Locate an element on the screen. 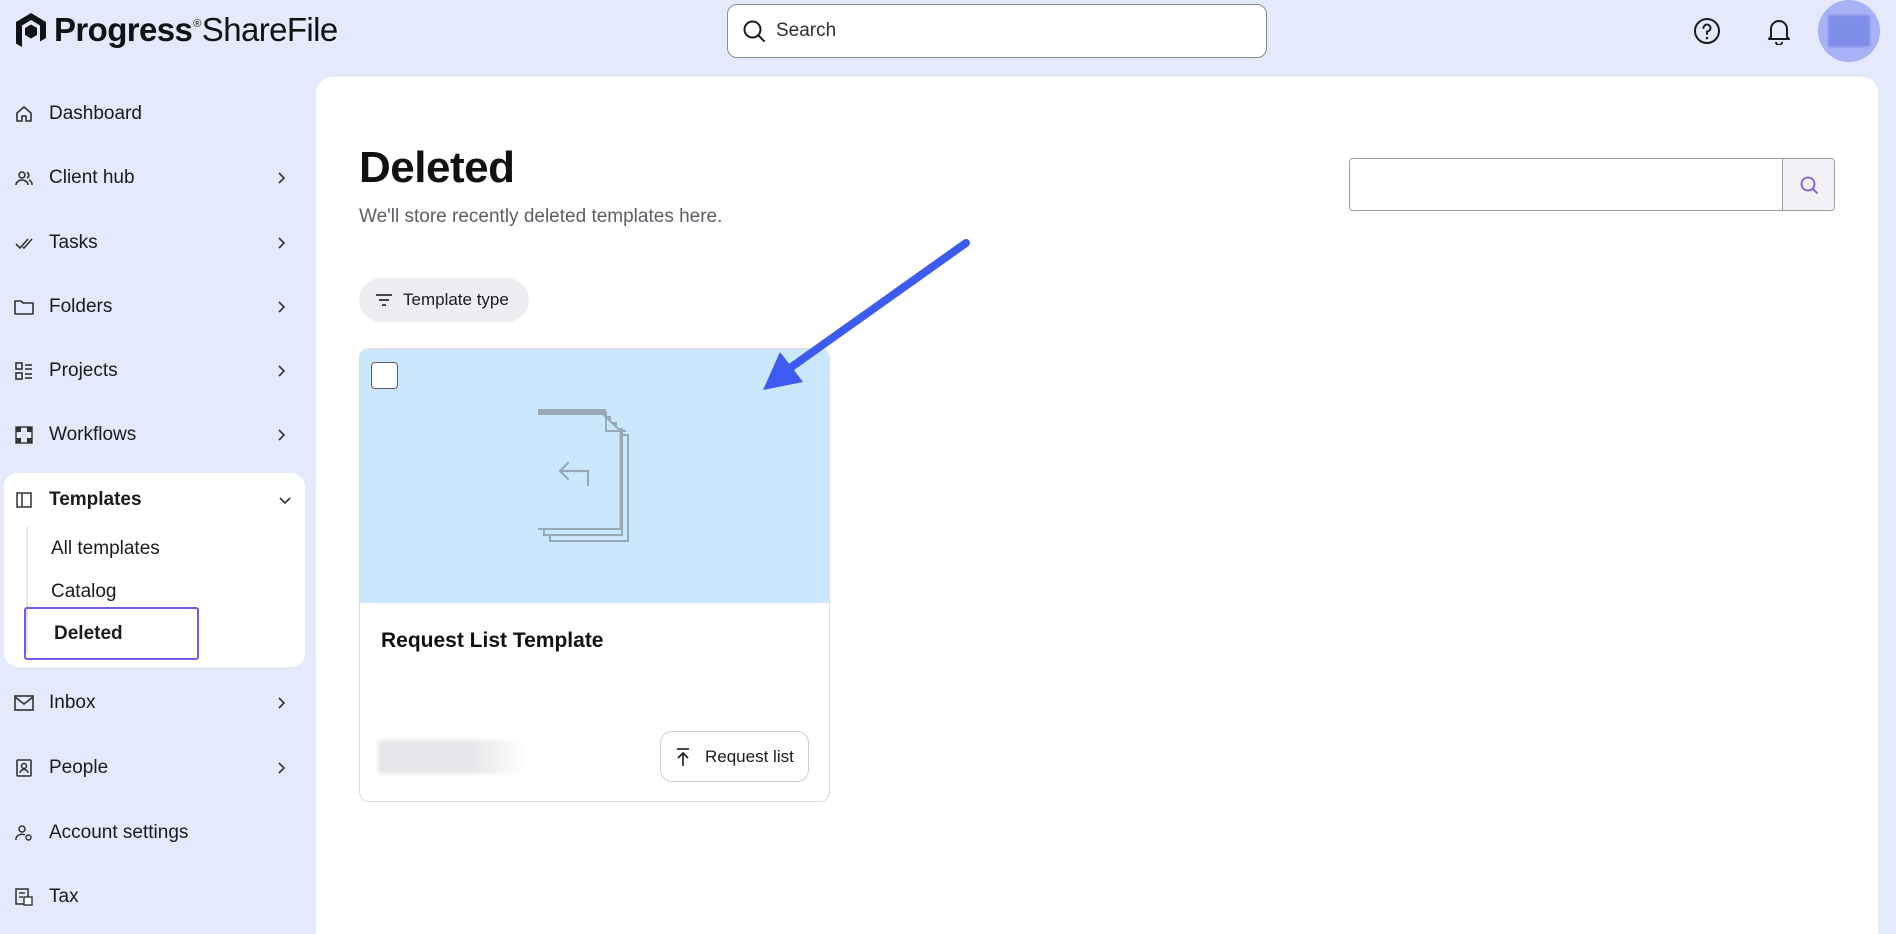 This screenshot has width=1896, height=934. global-search-bar is located at coordinates (997, 31).